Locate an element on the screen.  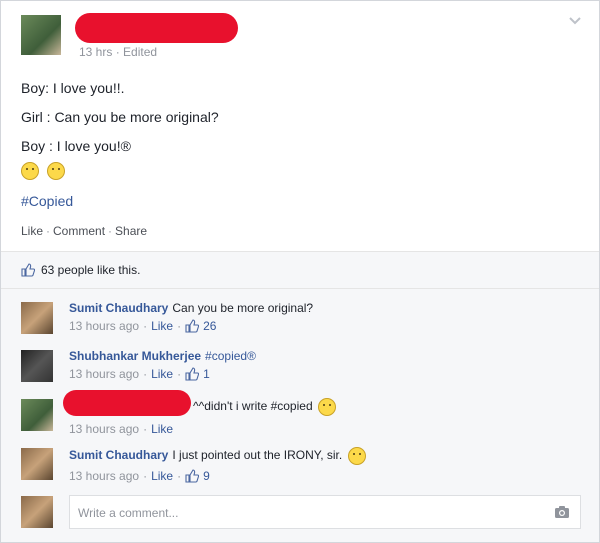
chevron-down-icon is located at coordinates (575, 21).